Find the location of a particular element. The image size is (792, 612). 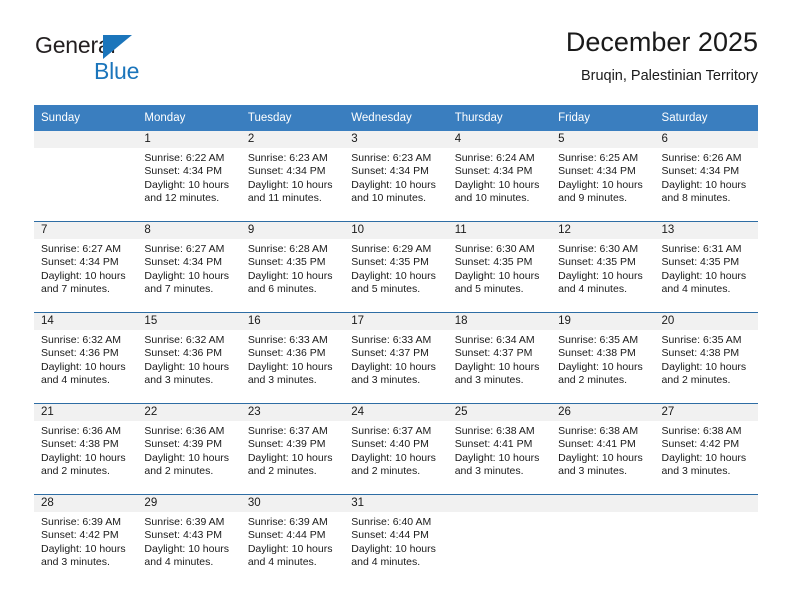

day-number: 3 is located at coordinates (396, 139).